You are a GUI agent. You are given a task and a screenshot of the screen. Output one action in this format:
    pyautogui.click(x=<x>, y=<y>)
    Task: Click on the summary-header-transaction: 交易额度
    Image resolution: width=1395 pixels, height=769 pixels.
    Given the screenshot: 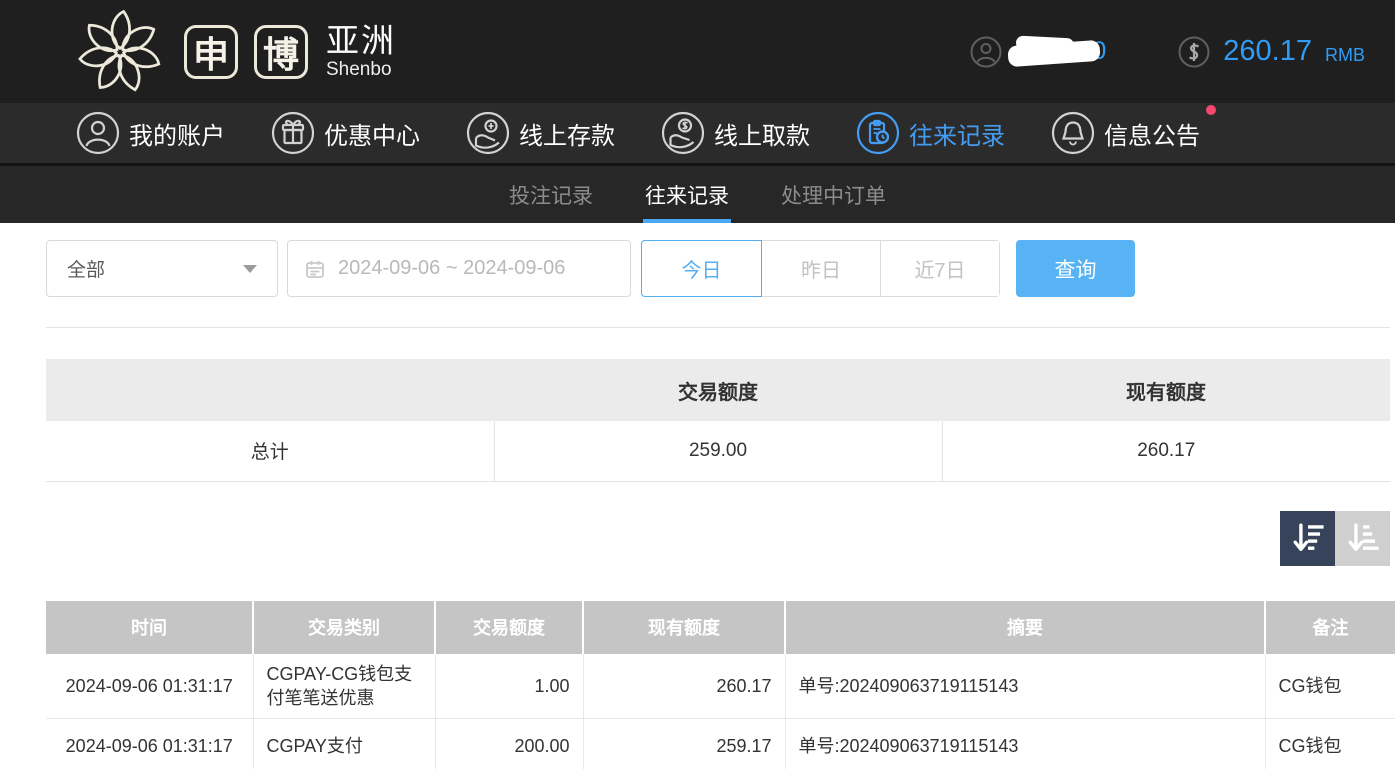 What is the action you would take?
    pyautogui.click(x=718, y=390)
    